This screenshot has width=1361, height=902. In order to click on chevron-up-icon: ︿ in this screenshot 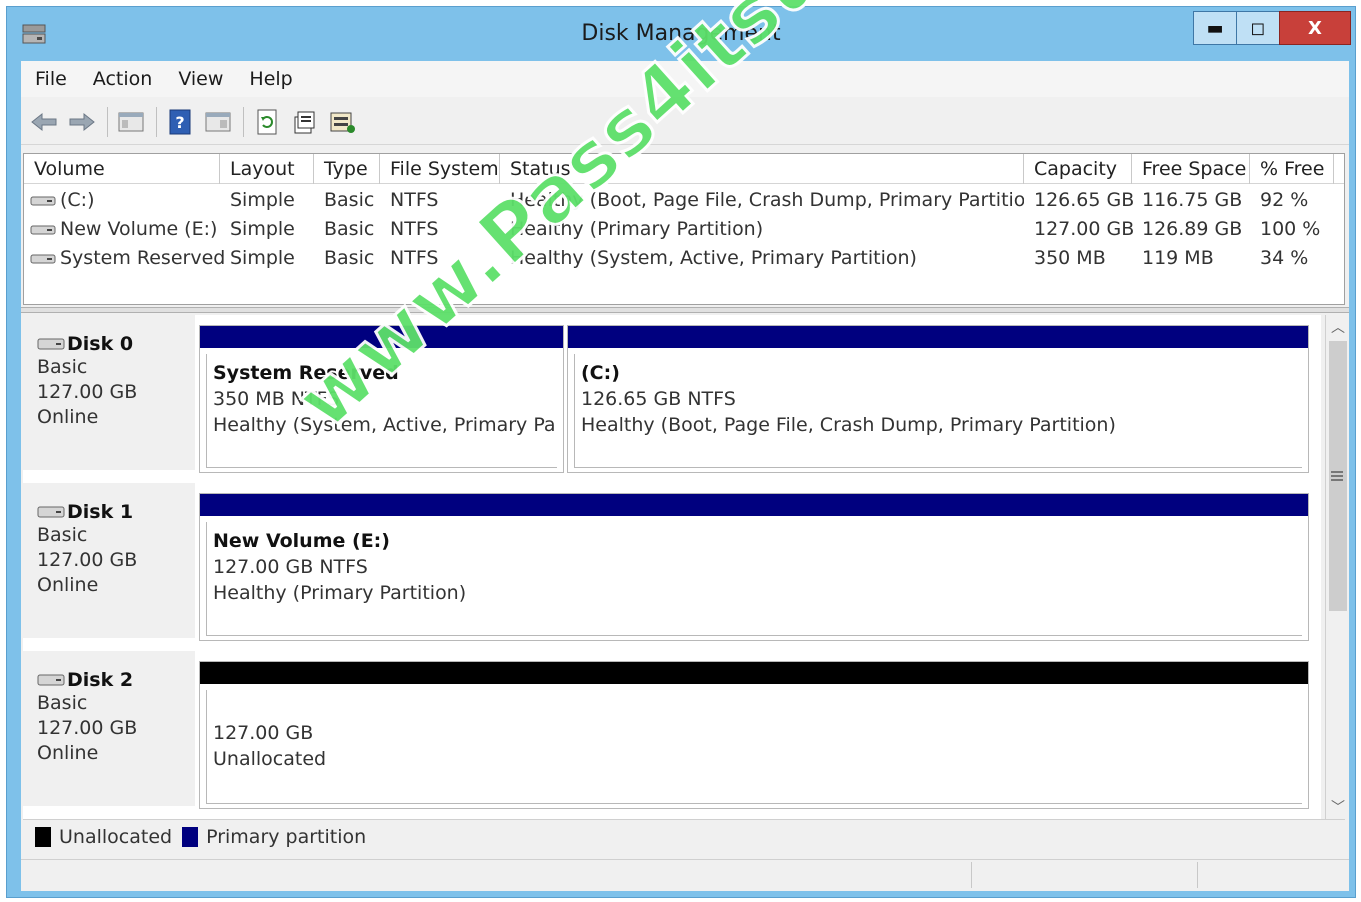, I will do `click(1338, 328)`.